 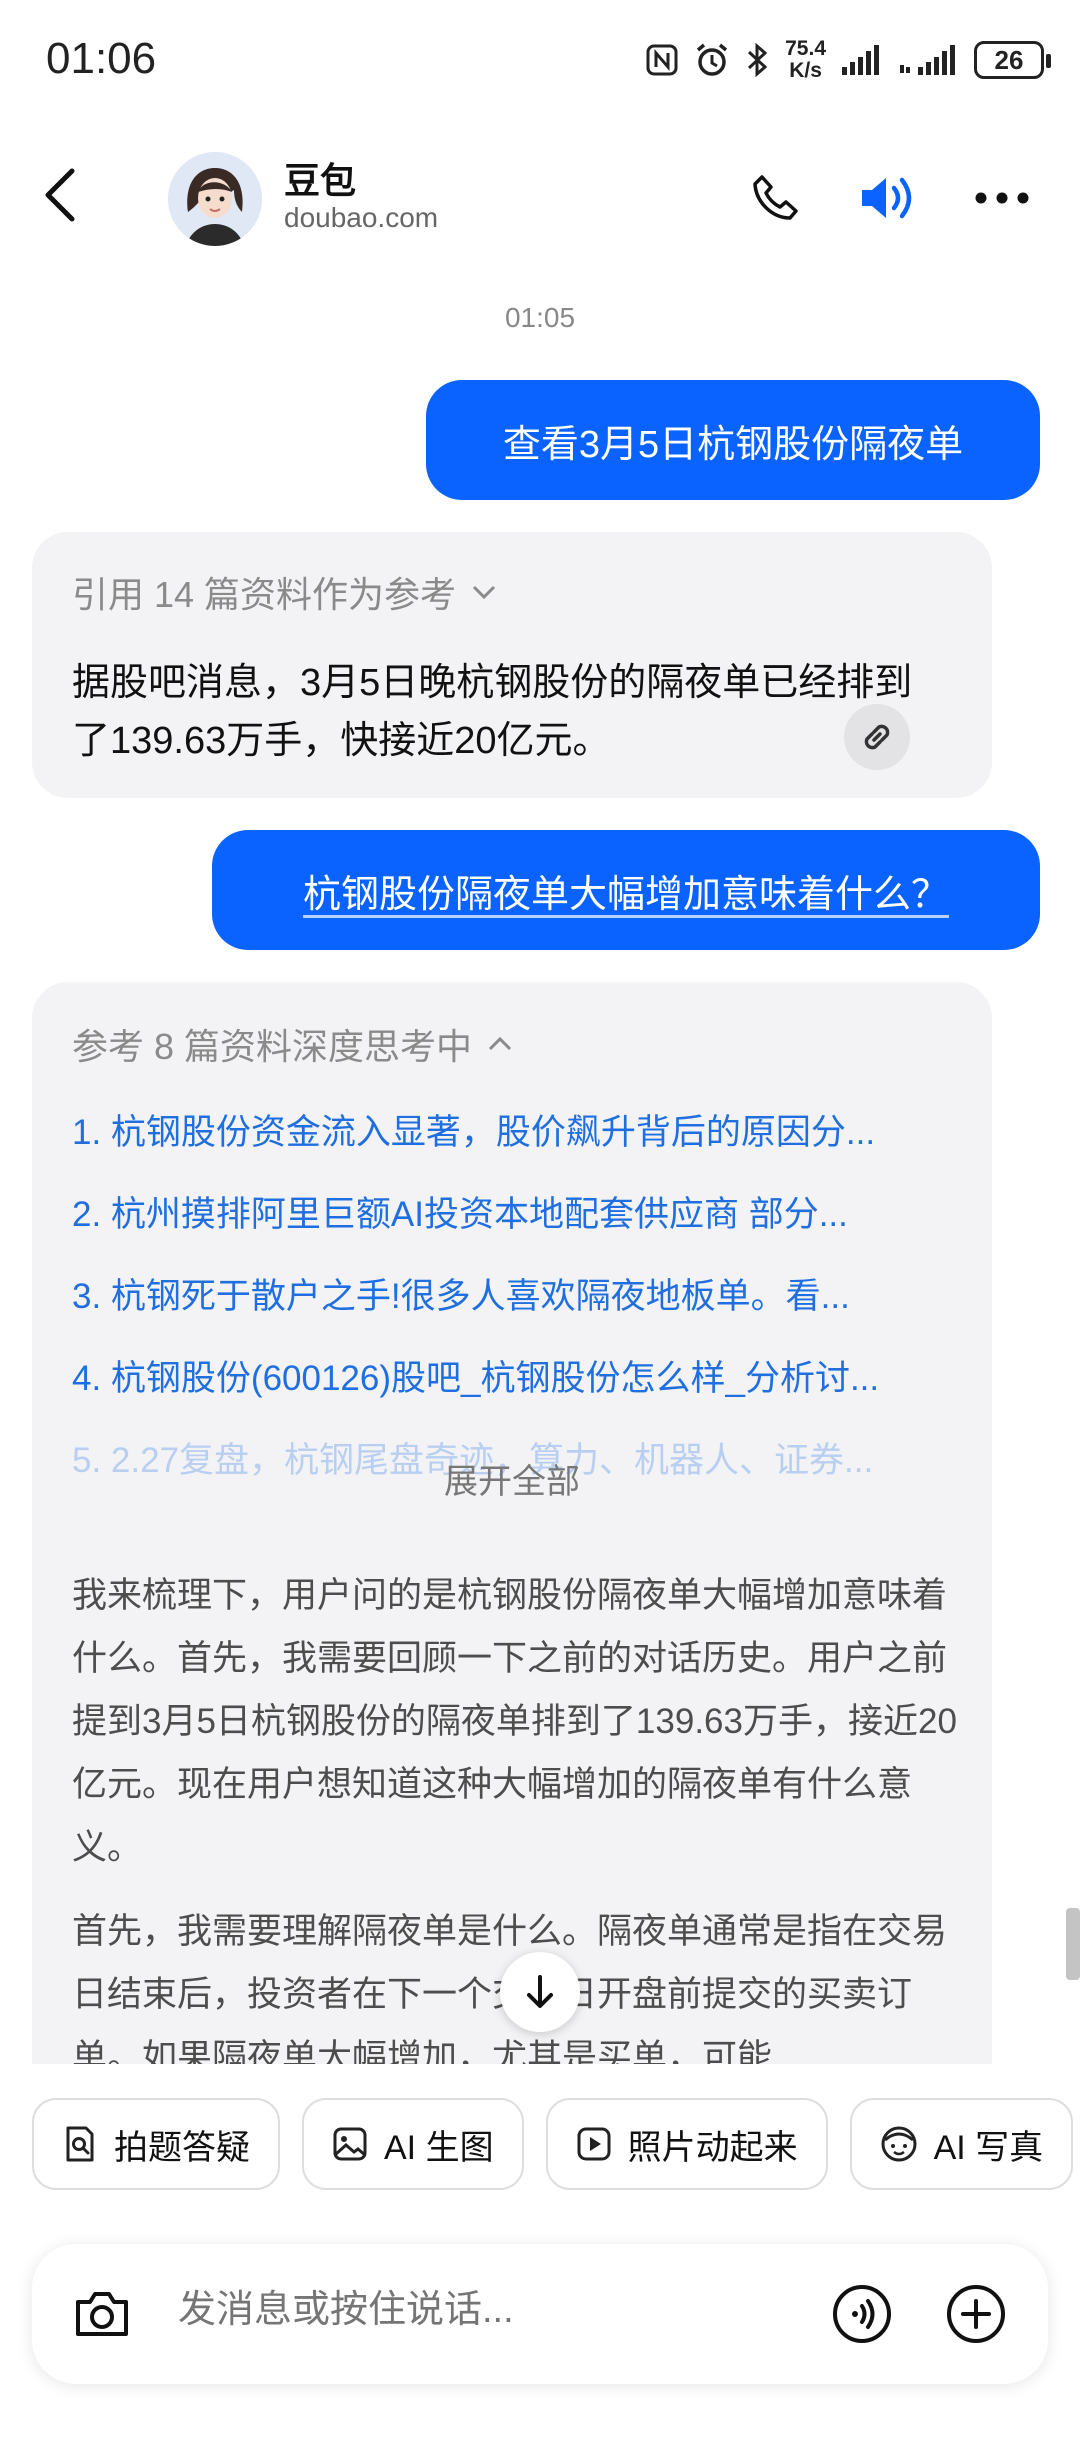 What do you see at coordinates (1073, 1944) in the screenshot?
I see `scrollbar-thumb` at bounding box center [1073, 1944].